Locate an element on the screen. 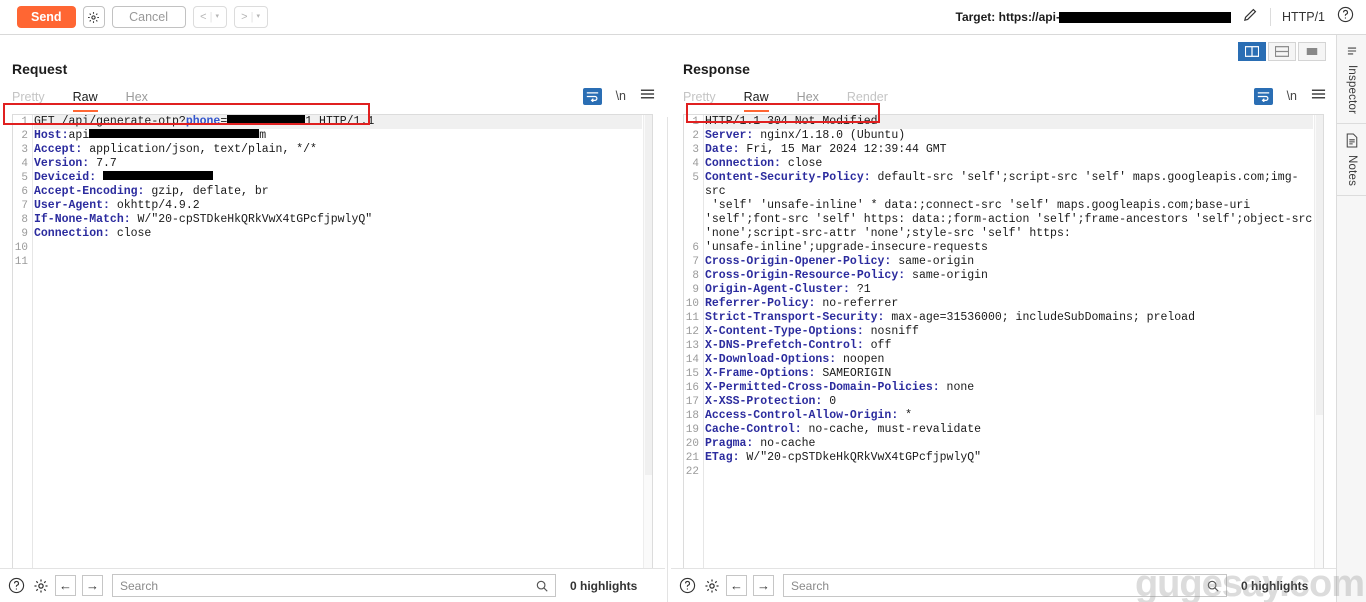 This screenshot has width=1366, height=602. response-search-magnifier is located at coordinates (1213, 588).